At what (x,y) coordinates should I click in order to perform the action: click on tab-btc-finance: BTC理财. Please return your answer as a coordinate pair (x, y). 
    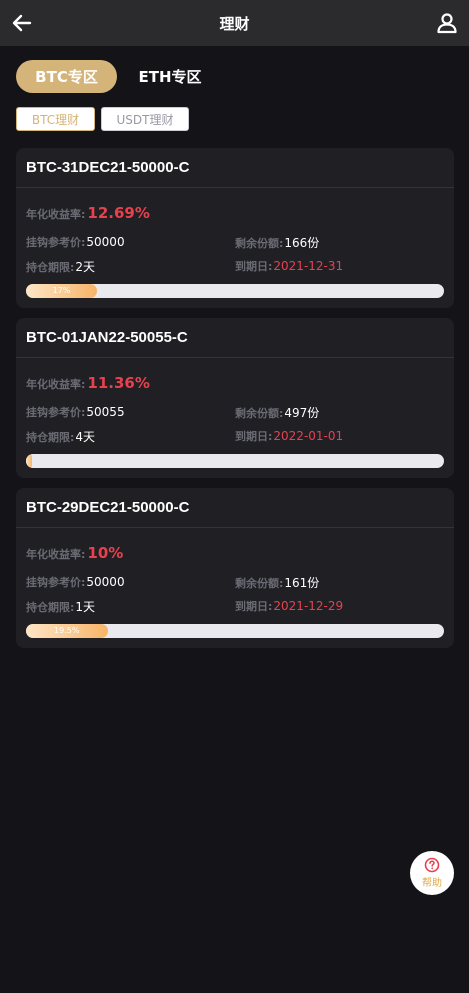
    Looking at the image, I should click on (55, 119).